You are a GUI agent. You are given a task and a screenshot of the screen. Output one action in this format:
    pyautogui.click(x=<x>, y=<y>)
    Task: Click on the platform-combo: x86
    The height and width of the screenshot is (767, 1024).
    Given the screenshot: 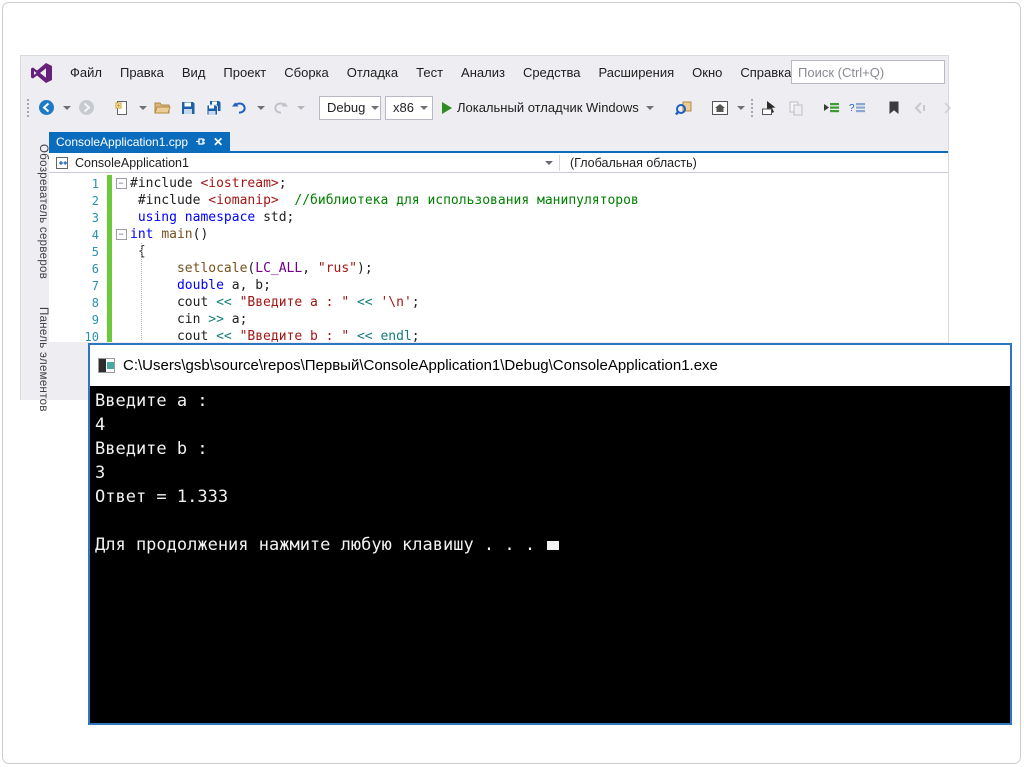 What is the action you would take?
    pyautogui.click(x=409, y=107)
    